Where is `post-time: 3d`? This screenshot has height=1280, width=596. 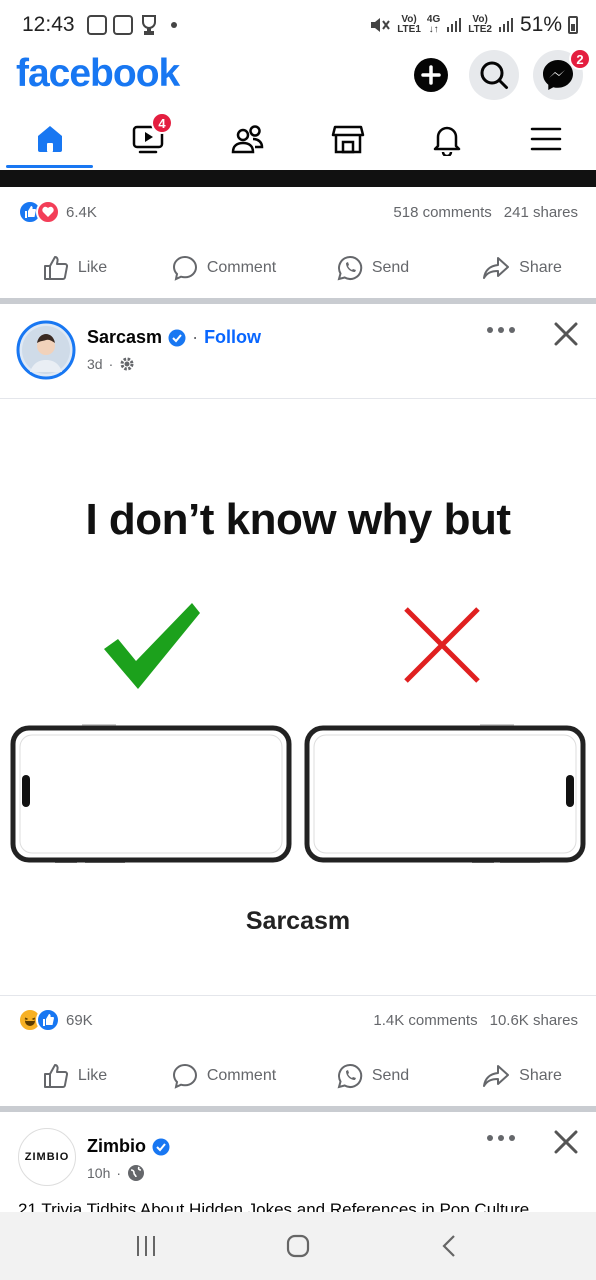 post-time: 3d is located at coordinates (95, 364).